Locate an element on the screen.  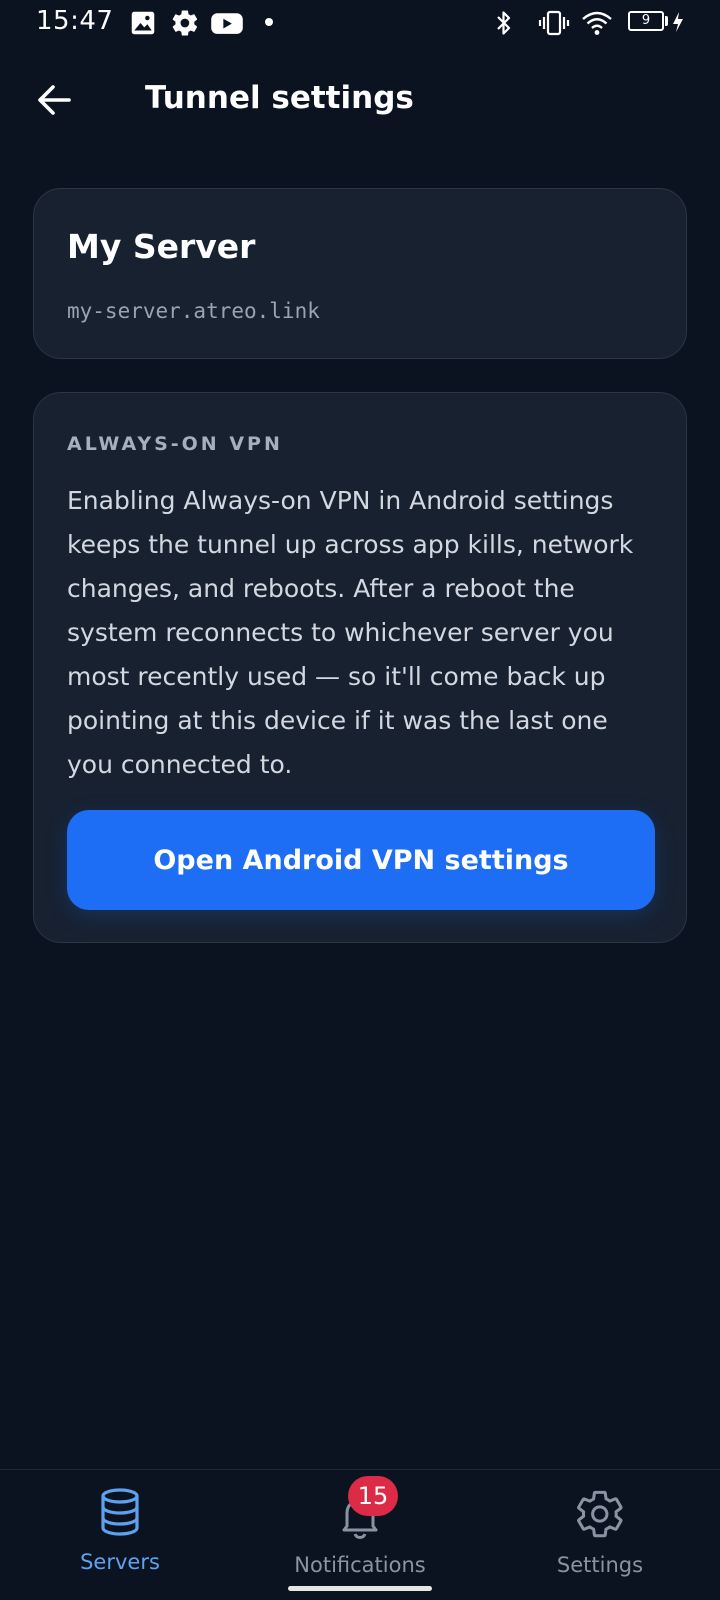
nav-label-settings: Settings is located at coordinates (600, 1565).